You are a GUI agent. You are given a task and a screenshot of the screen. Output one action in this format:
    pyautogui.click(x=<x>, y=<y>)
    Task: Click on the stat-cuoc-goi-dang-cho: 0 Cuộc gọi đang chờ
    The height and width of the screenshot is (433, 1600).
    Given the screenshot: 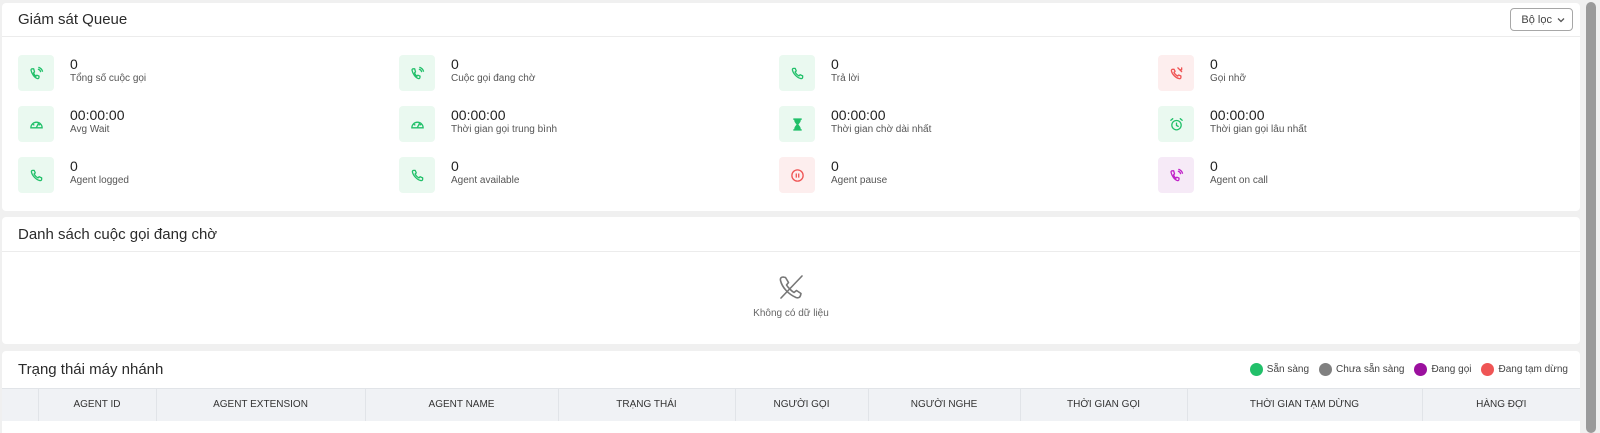 What is the action you would take?
    pyautogui.click(x=467, y=73)
    